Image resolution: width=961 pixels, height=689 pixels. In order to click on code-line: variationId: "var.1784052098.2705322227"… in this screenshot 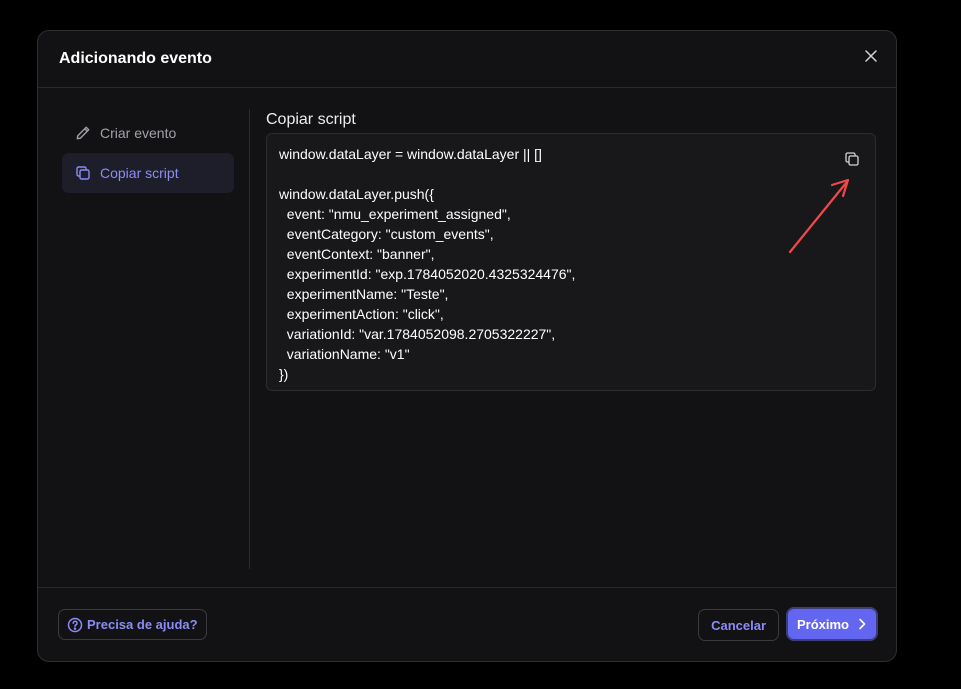, I will do `click(417, 334)`.